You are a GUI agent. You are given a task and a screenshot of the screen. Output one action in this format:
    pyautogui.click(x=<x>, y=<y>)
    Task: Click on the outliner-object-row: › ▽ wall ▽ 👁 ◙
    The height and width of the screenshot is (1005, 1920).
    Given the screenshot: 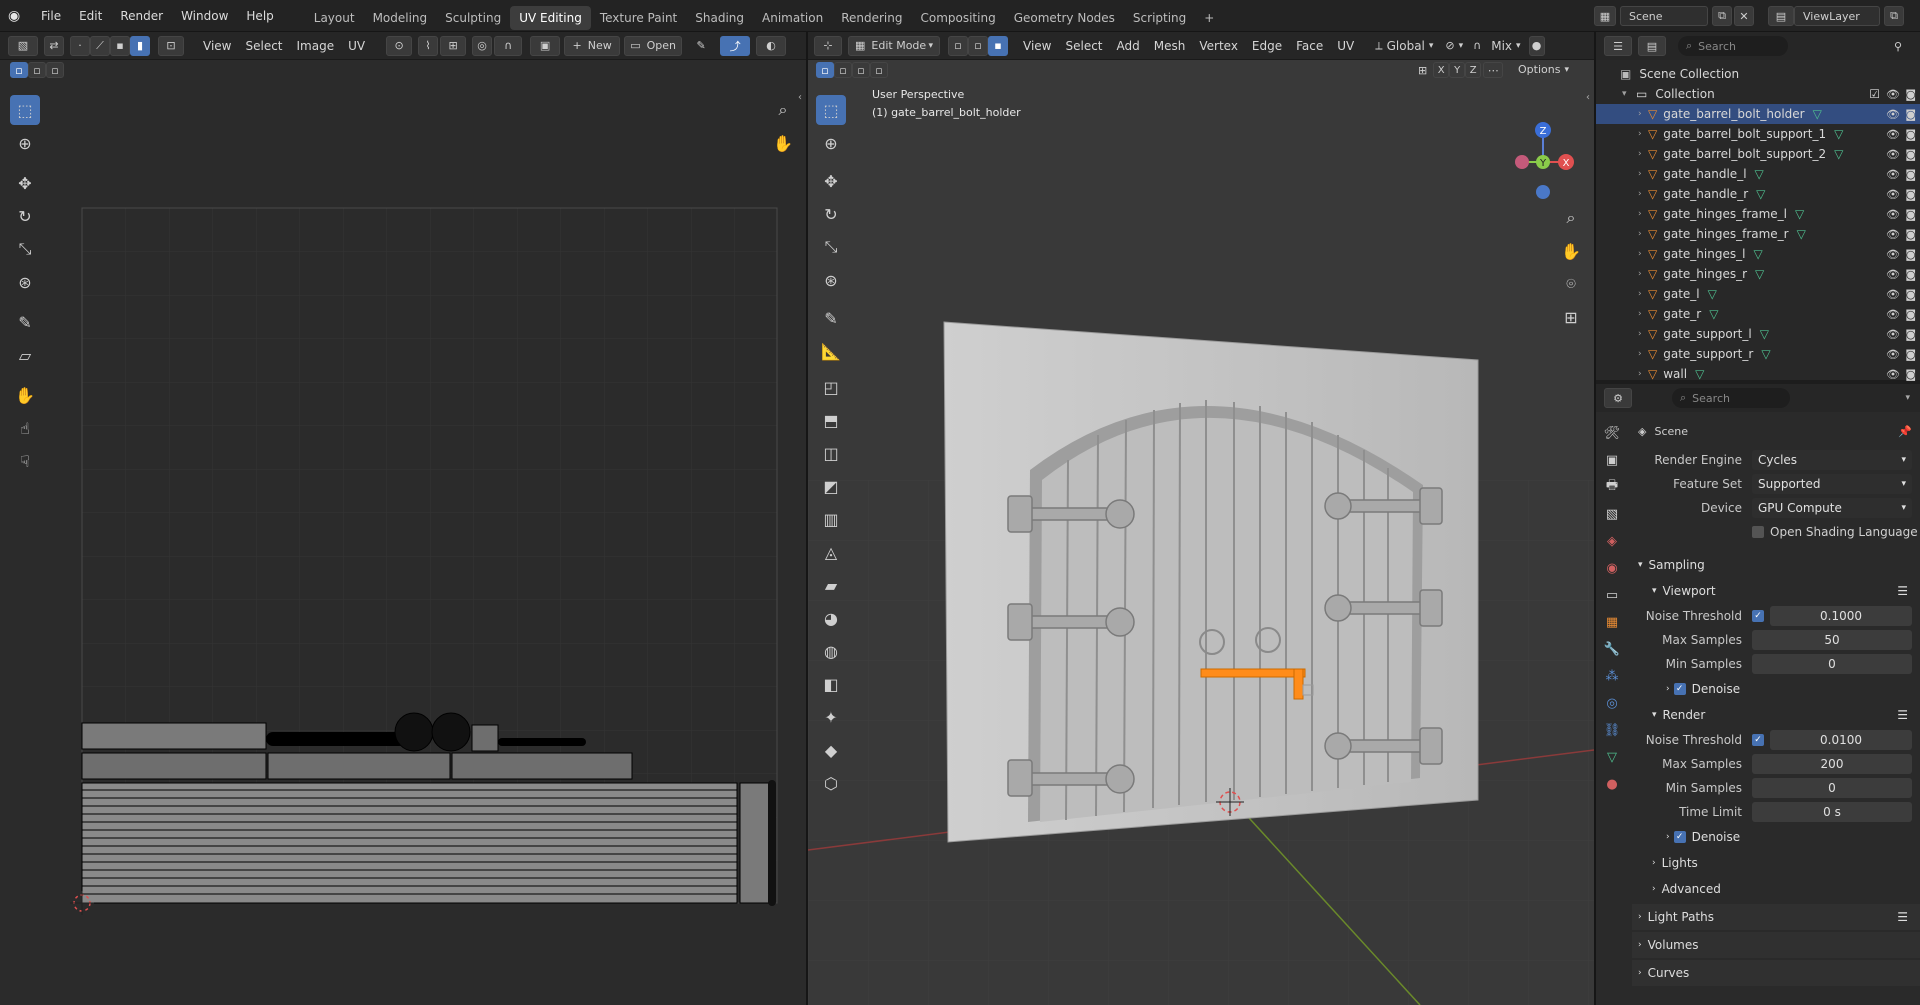 What is the action you would take?
    pyautogui.click(x=1758, y=374)
    